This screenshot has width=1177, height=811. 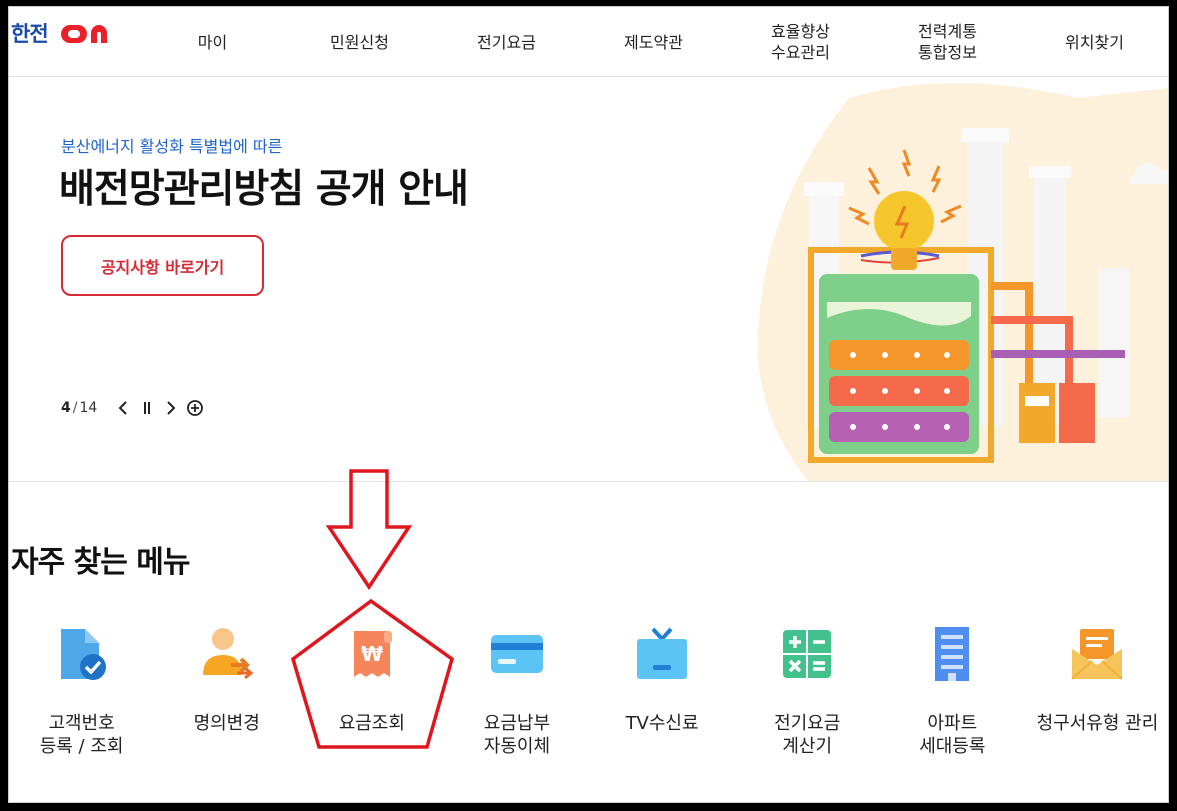 I want to click on menu-bill-inquiry: ₩ 요금조회, so click(x=371, y=697).